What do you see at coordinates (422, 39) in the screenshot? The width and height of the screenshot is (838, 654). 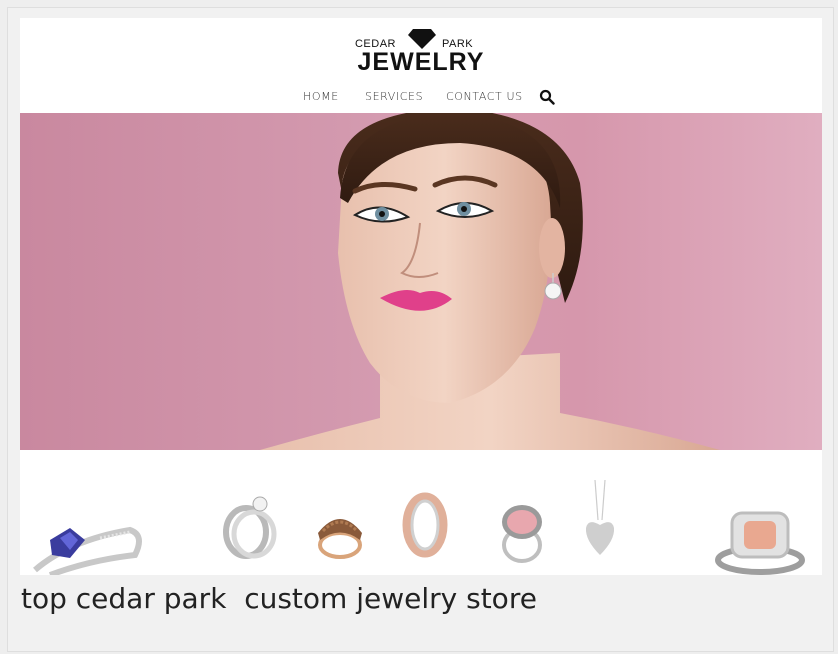 I see `diamond-icon` at bounding box center [422, 39].